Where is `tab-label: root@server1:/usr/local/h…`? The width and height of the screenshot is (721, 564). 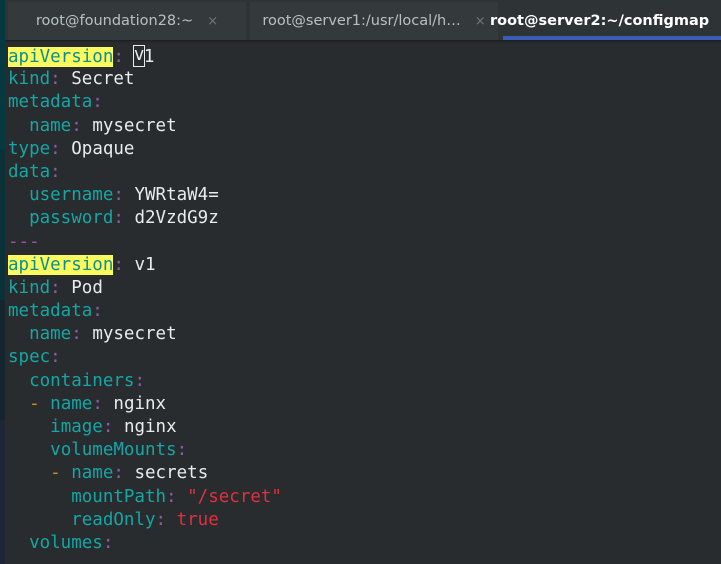 tab-label: root@server1:/usr/local/h… is located at coordinates (361, 21).